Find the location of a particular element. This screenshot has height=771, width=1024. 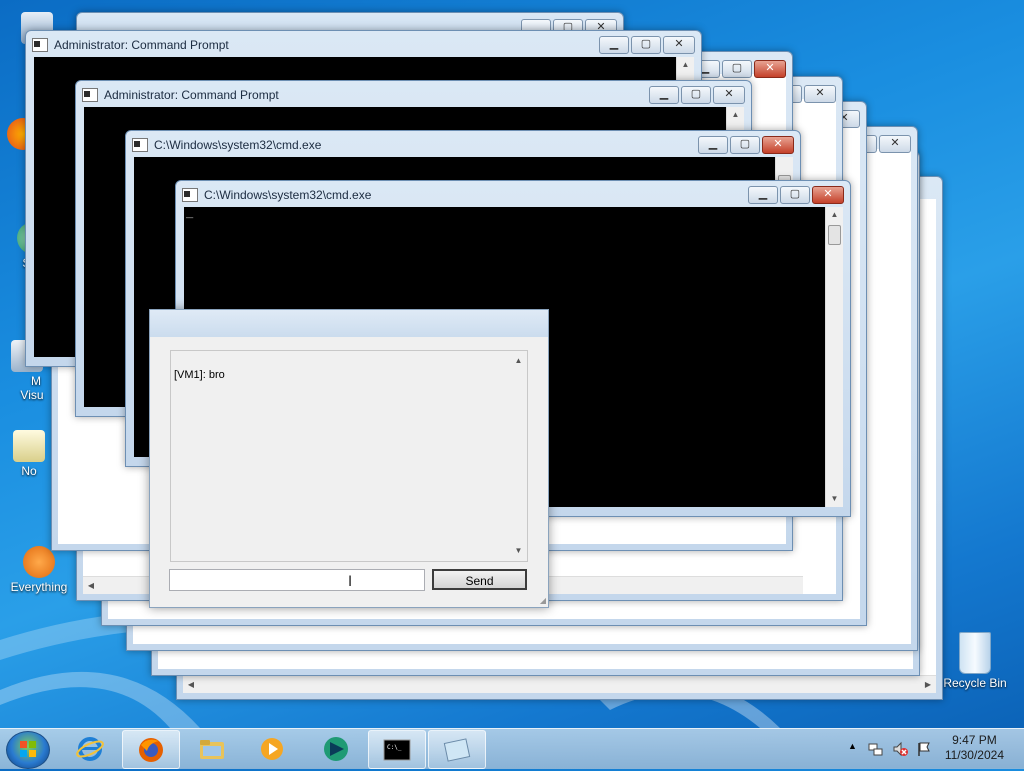

desktop-icon-recycle-bin: Recycle Bin is located at coordinates (975, 661).